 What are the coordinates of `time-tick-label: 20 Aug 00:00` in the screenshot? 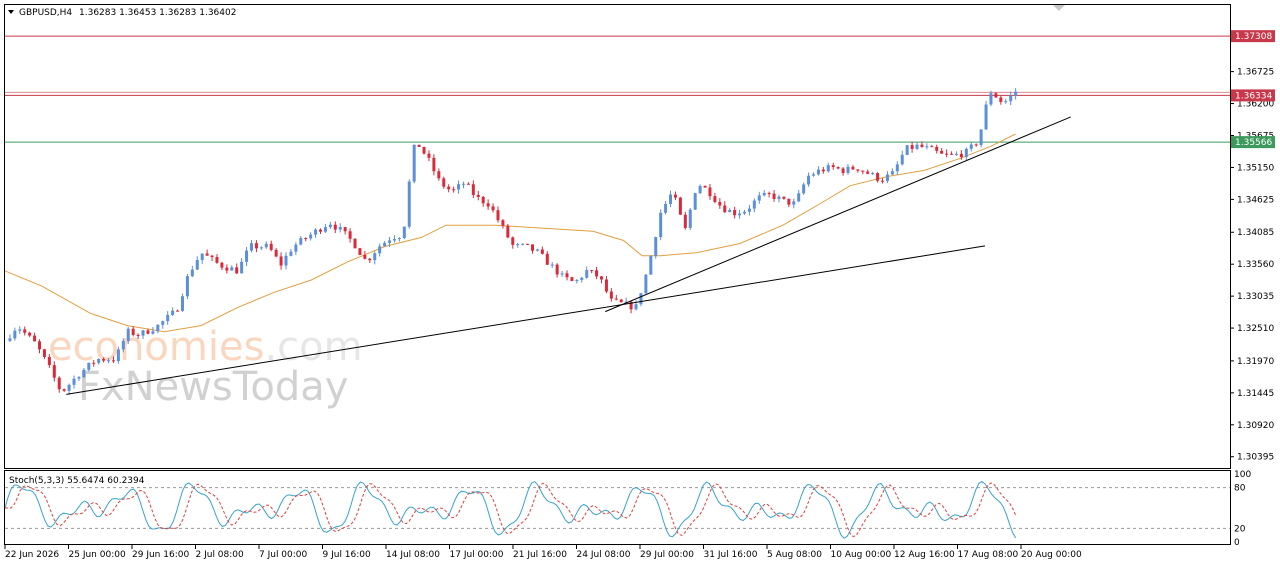 It's located at (1051, 555).